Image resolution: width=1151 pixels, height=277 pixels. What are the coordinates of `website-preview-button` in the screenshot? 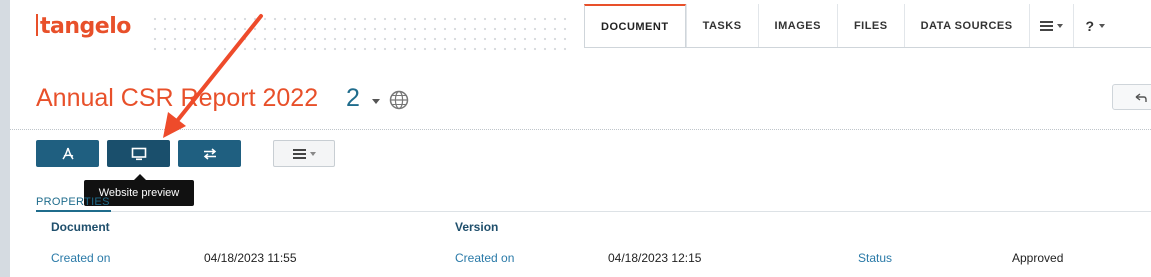 It's located at (138, 153).